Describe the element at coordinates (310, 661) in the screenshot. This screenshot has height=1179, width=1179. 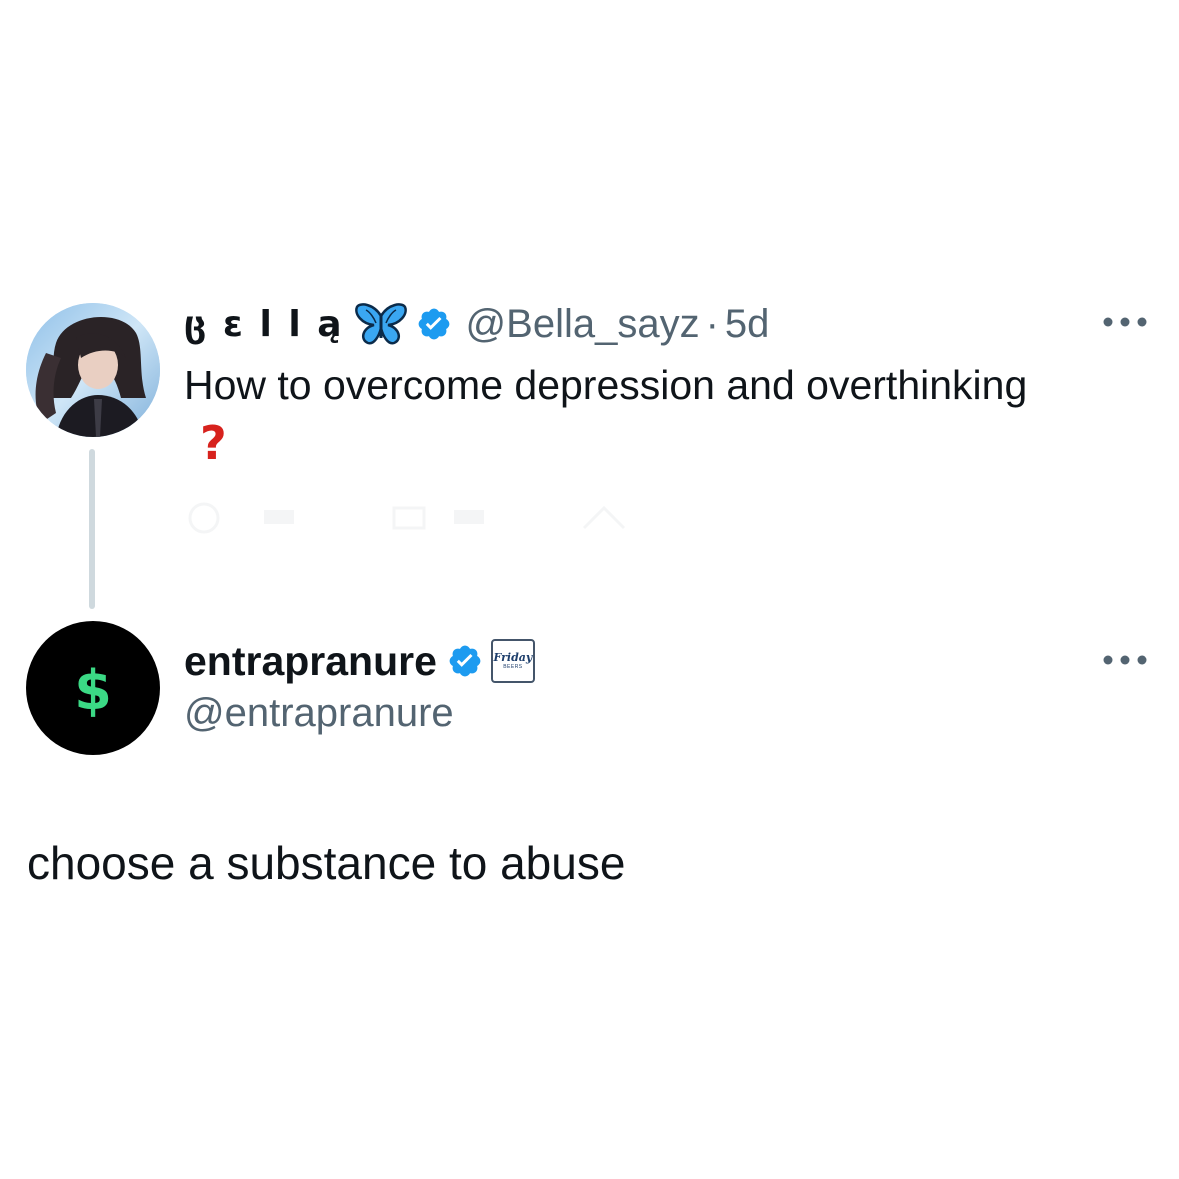
I see `display-name-entrapranure: entrapranure` at that location.